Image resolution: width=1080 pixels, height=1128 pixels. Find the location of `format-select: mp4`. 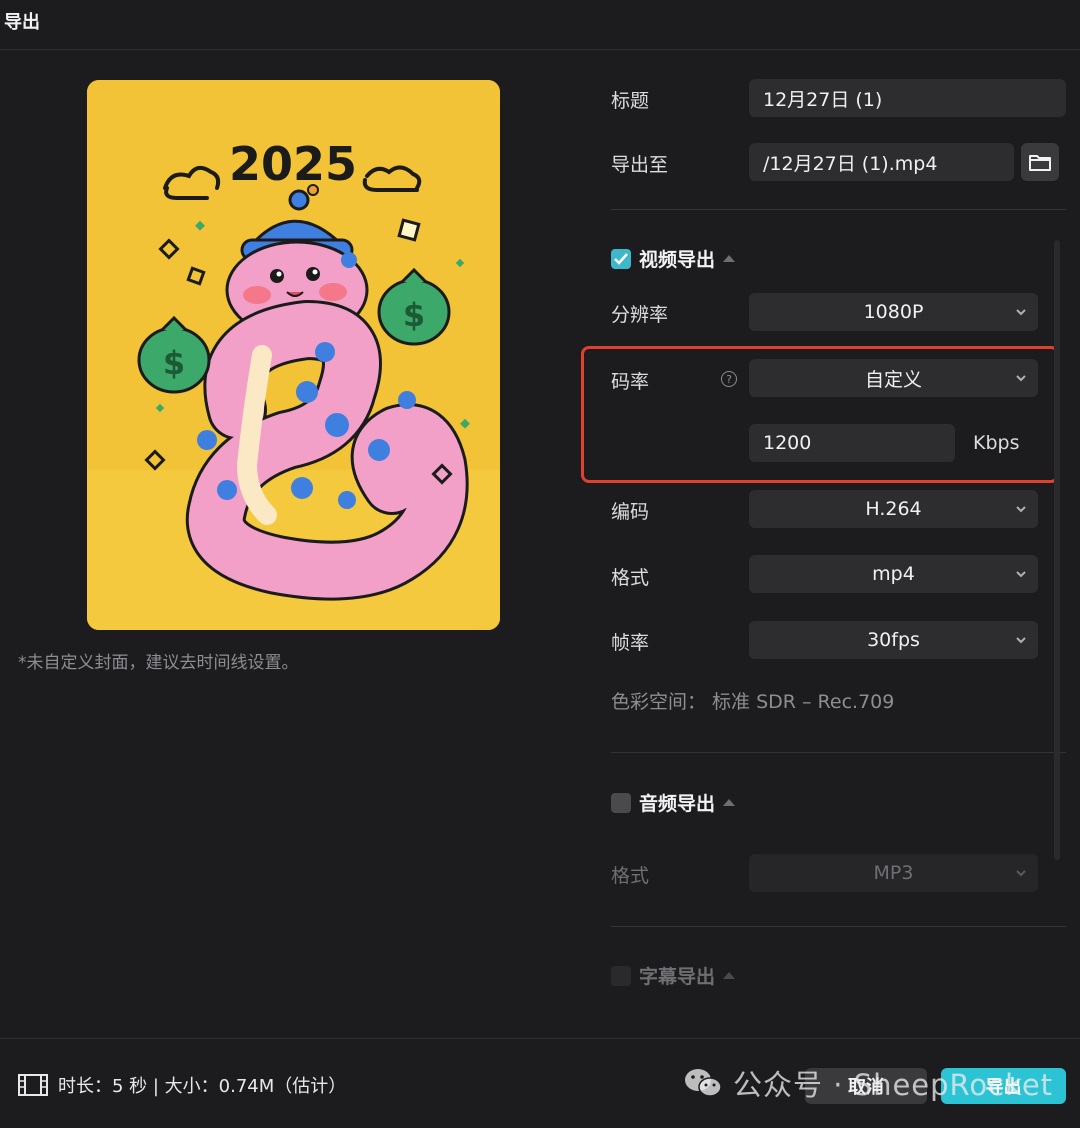

format-select: mp4 is located at coordinates (893, 574).